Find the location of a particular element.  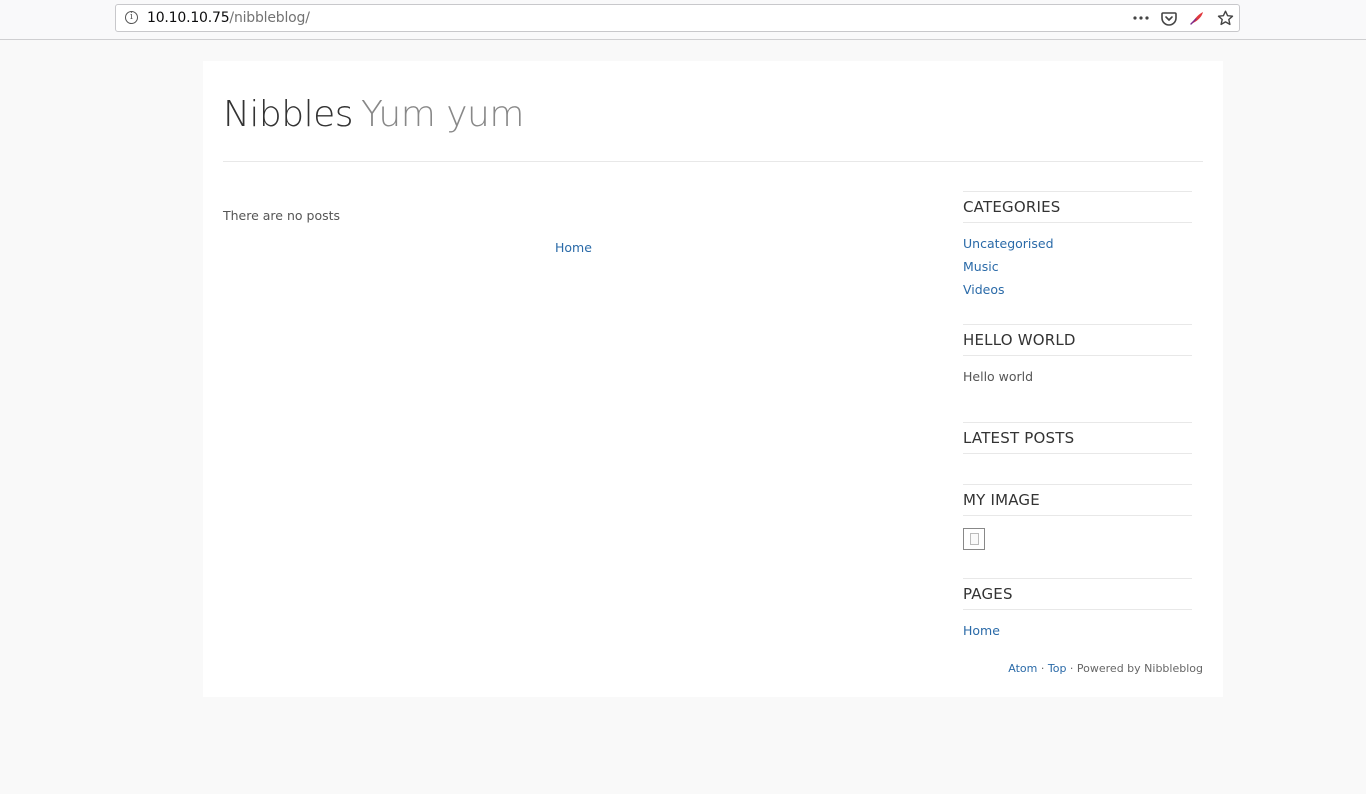

categories-list: Uncategorised Music Videos is located at coordinates (1077, 273).